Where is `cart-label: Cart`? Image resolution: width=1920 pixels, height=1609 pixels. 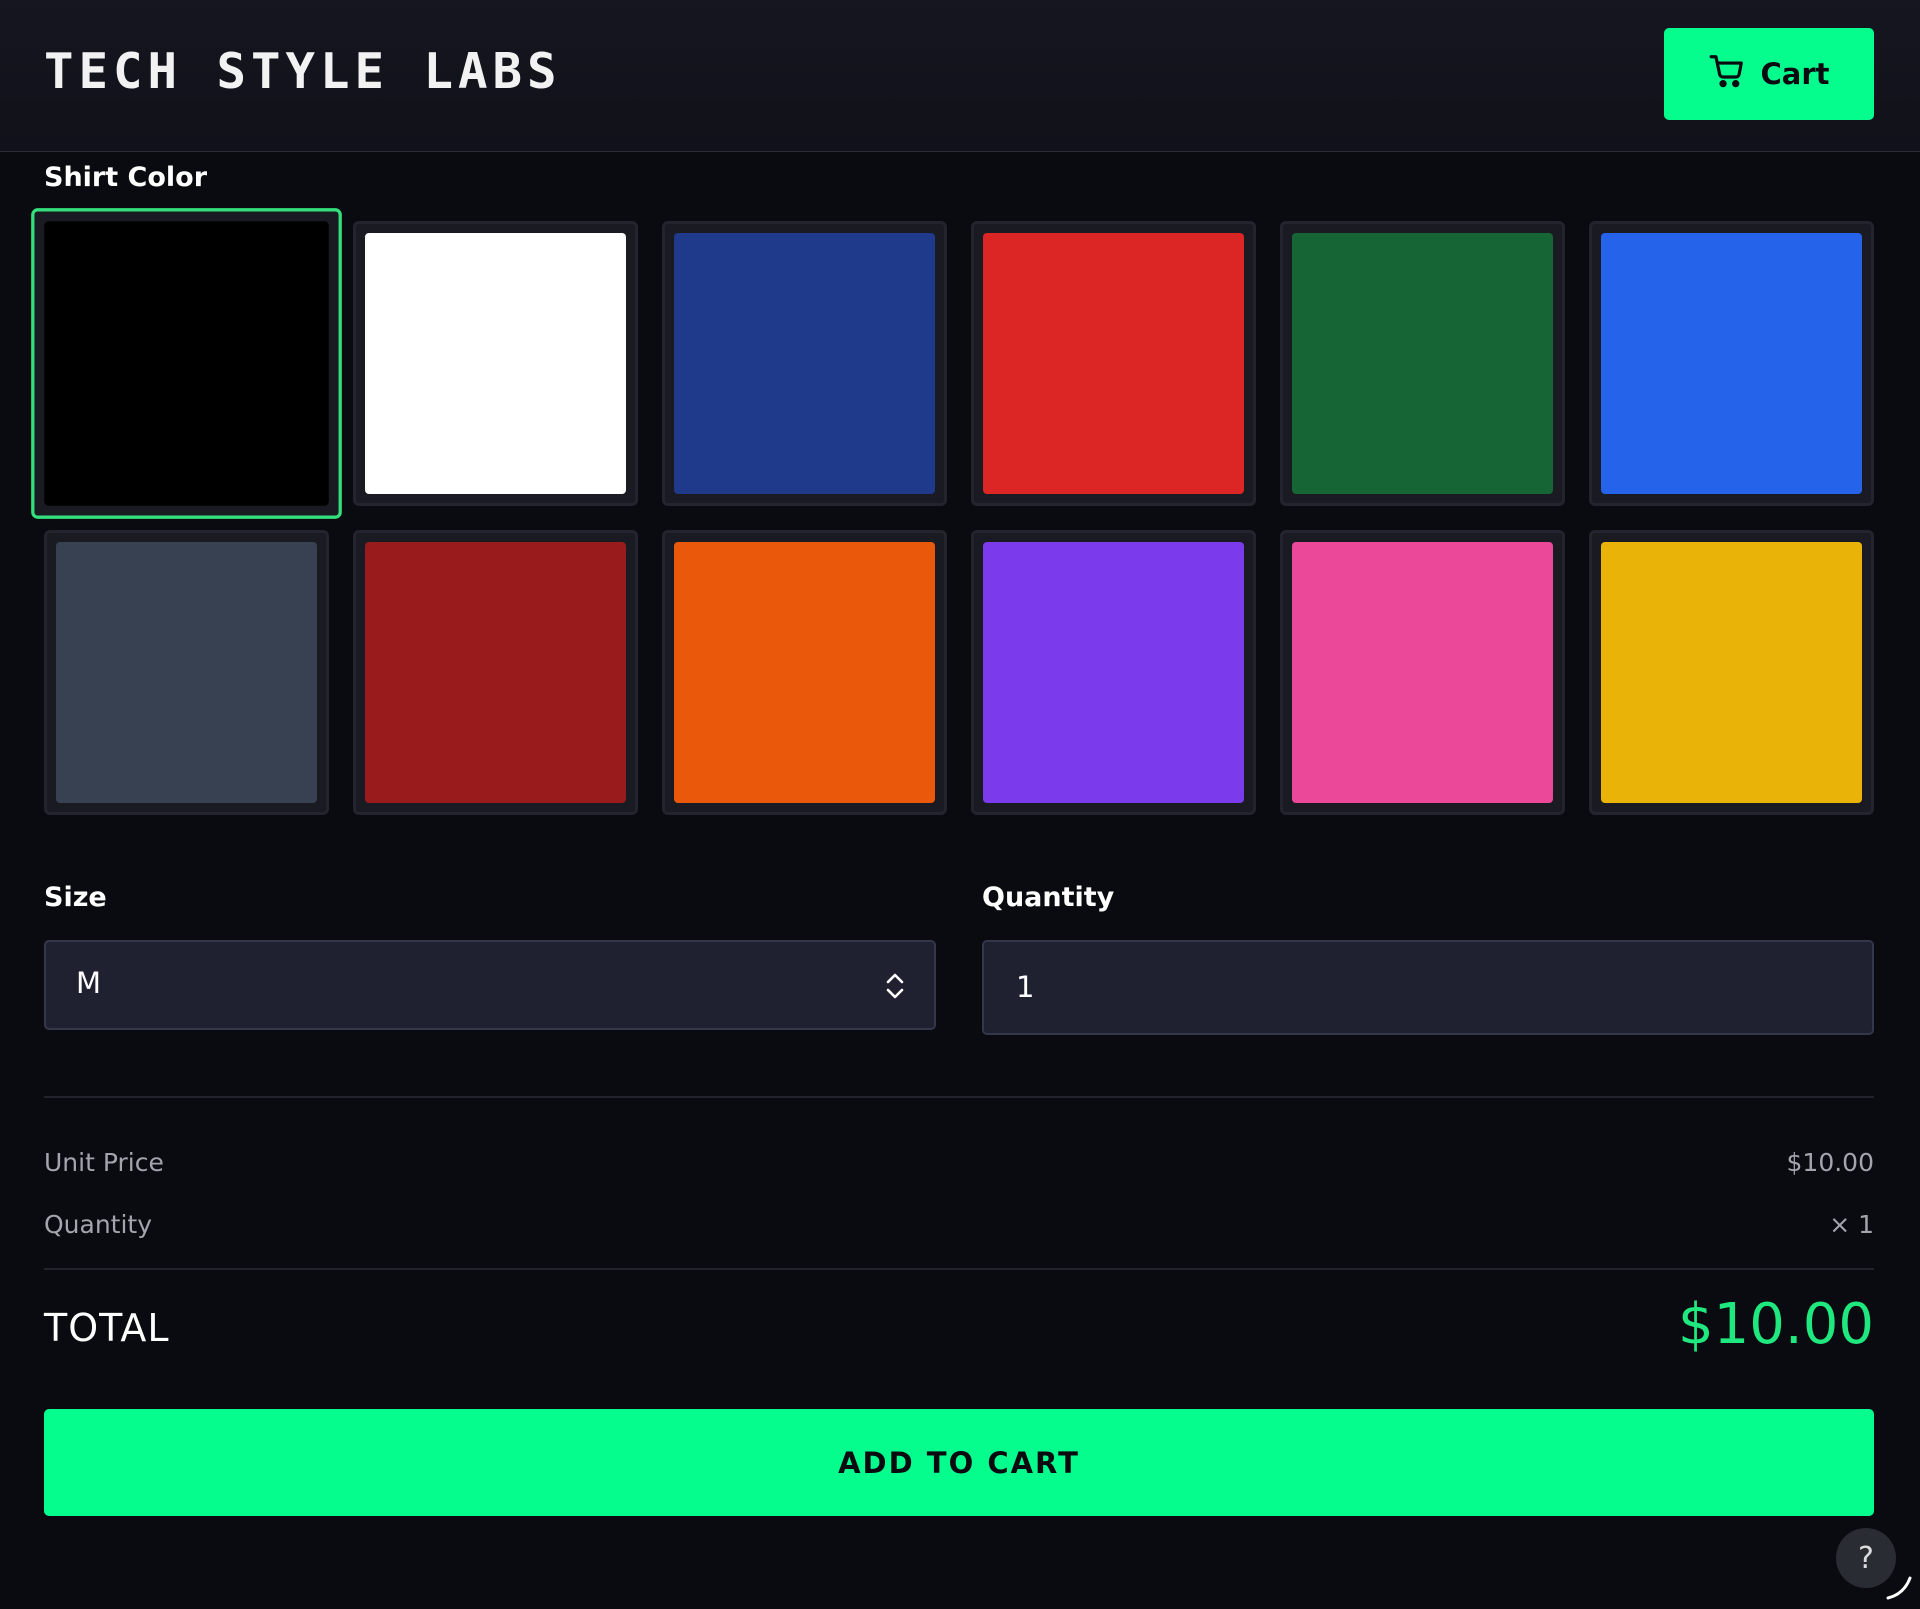 cart-label: Cart is located at coordinates (1795, 74).